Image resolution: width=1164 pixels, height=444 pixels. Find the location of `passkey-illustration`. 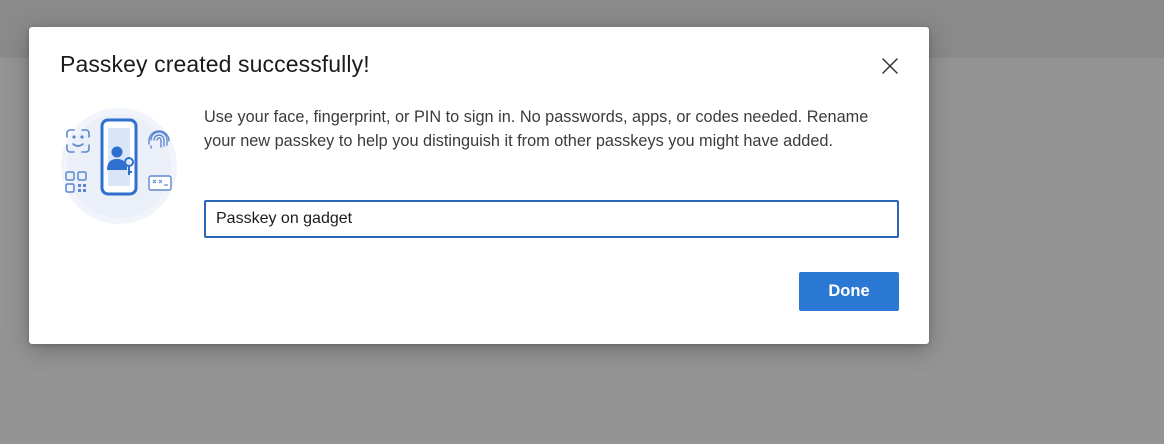

passkey-illustration is located at coordinates (119, 166).